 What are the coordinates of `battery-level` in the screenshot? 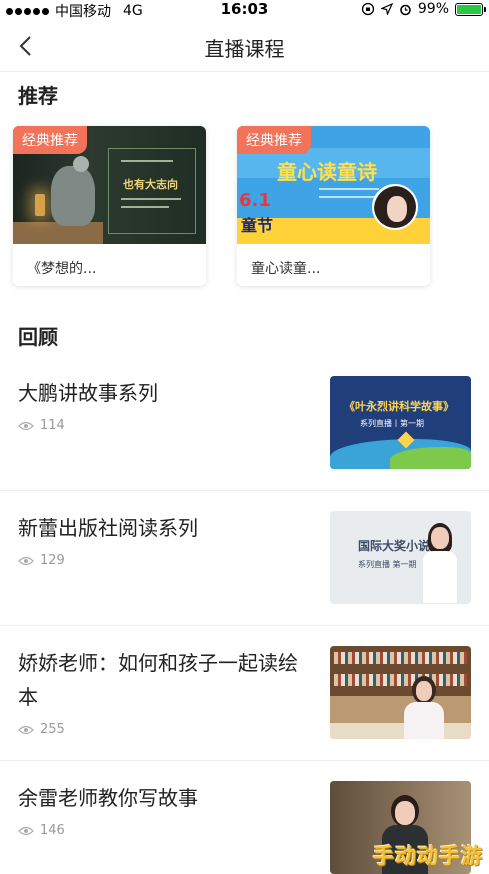 It's located at (469, 9).